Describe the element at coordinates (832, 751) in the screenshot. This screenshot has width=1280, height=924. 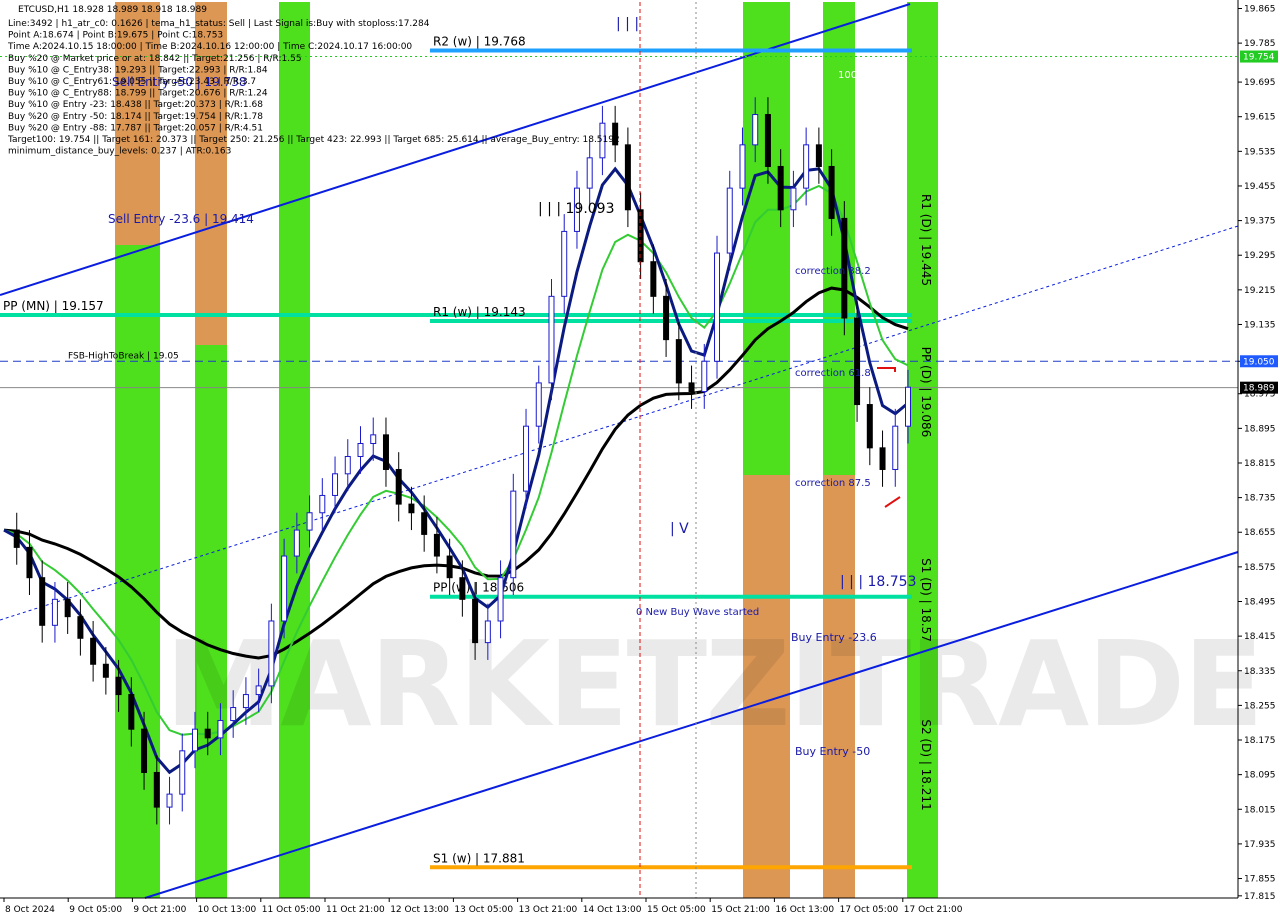
I see `buy-entry-50-label: Buy Entry -50` at that location.